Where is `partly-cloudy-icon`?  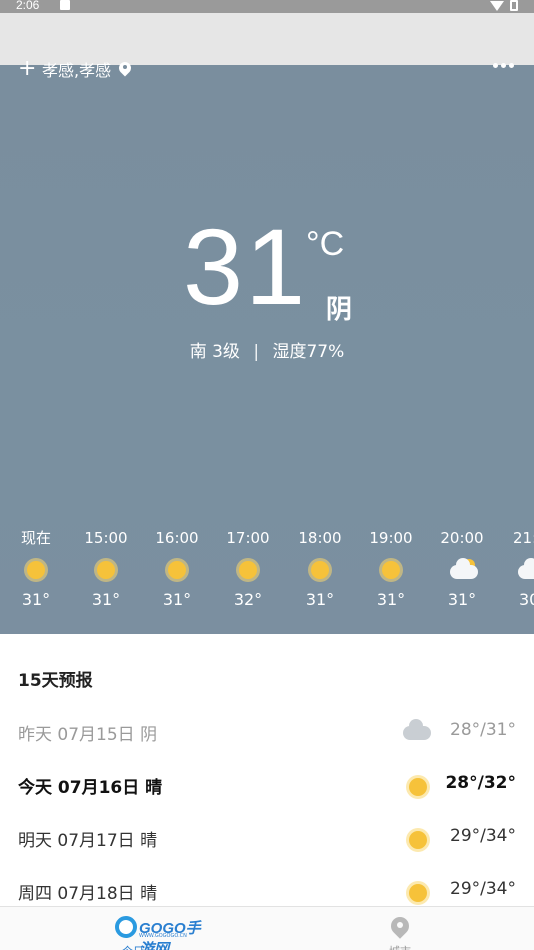
partly-cloudy-icon is located at coordinates (463, 570).